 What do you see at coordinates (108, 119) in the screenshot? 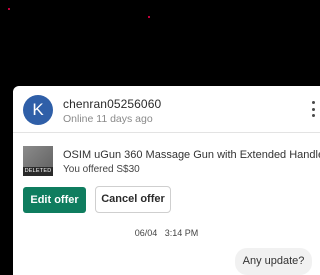
I see `online-status: Online 11 days ago` at bounding box center [108, 119].